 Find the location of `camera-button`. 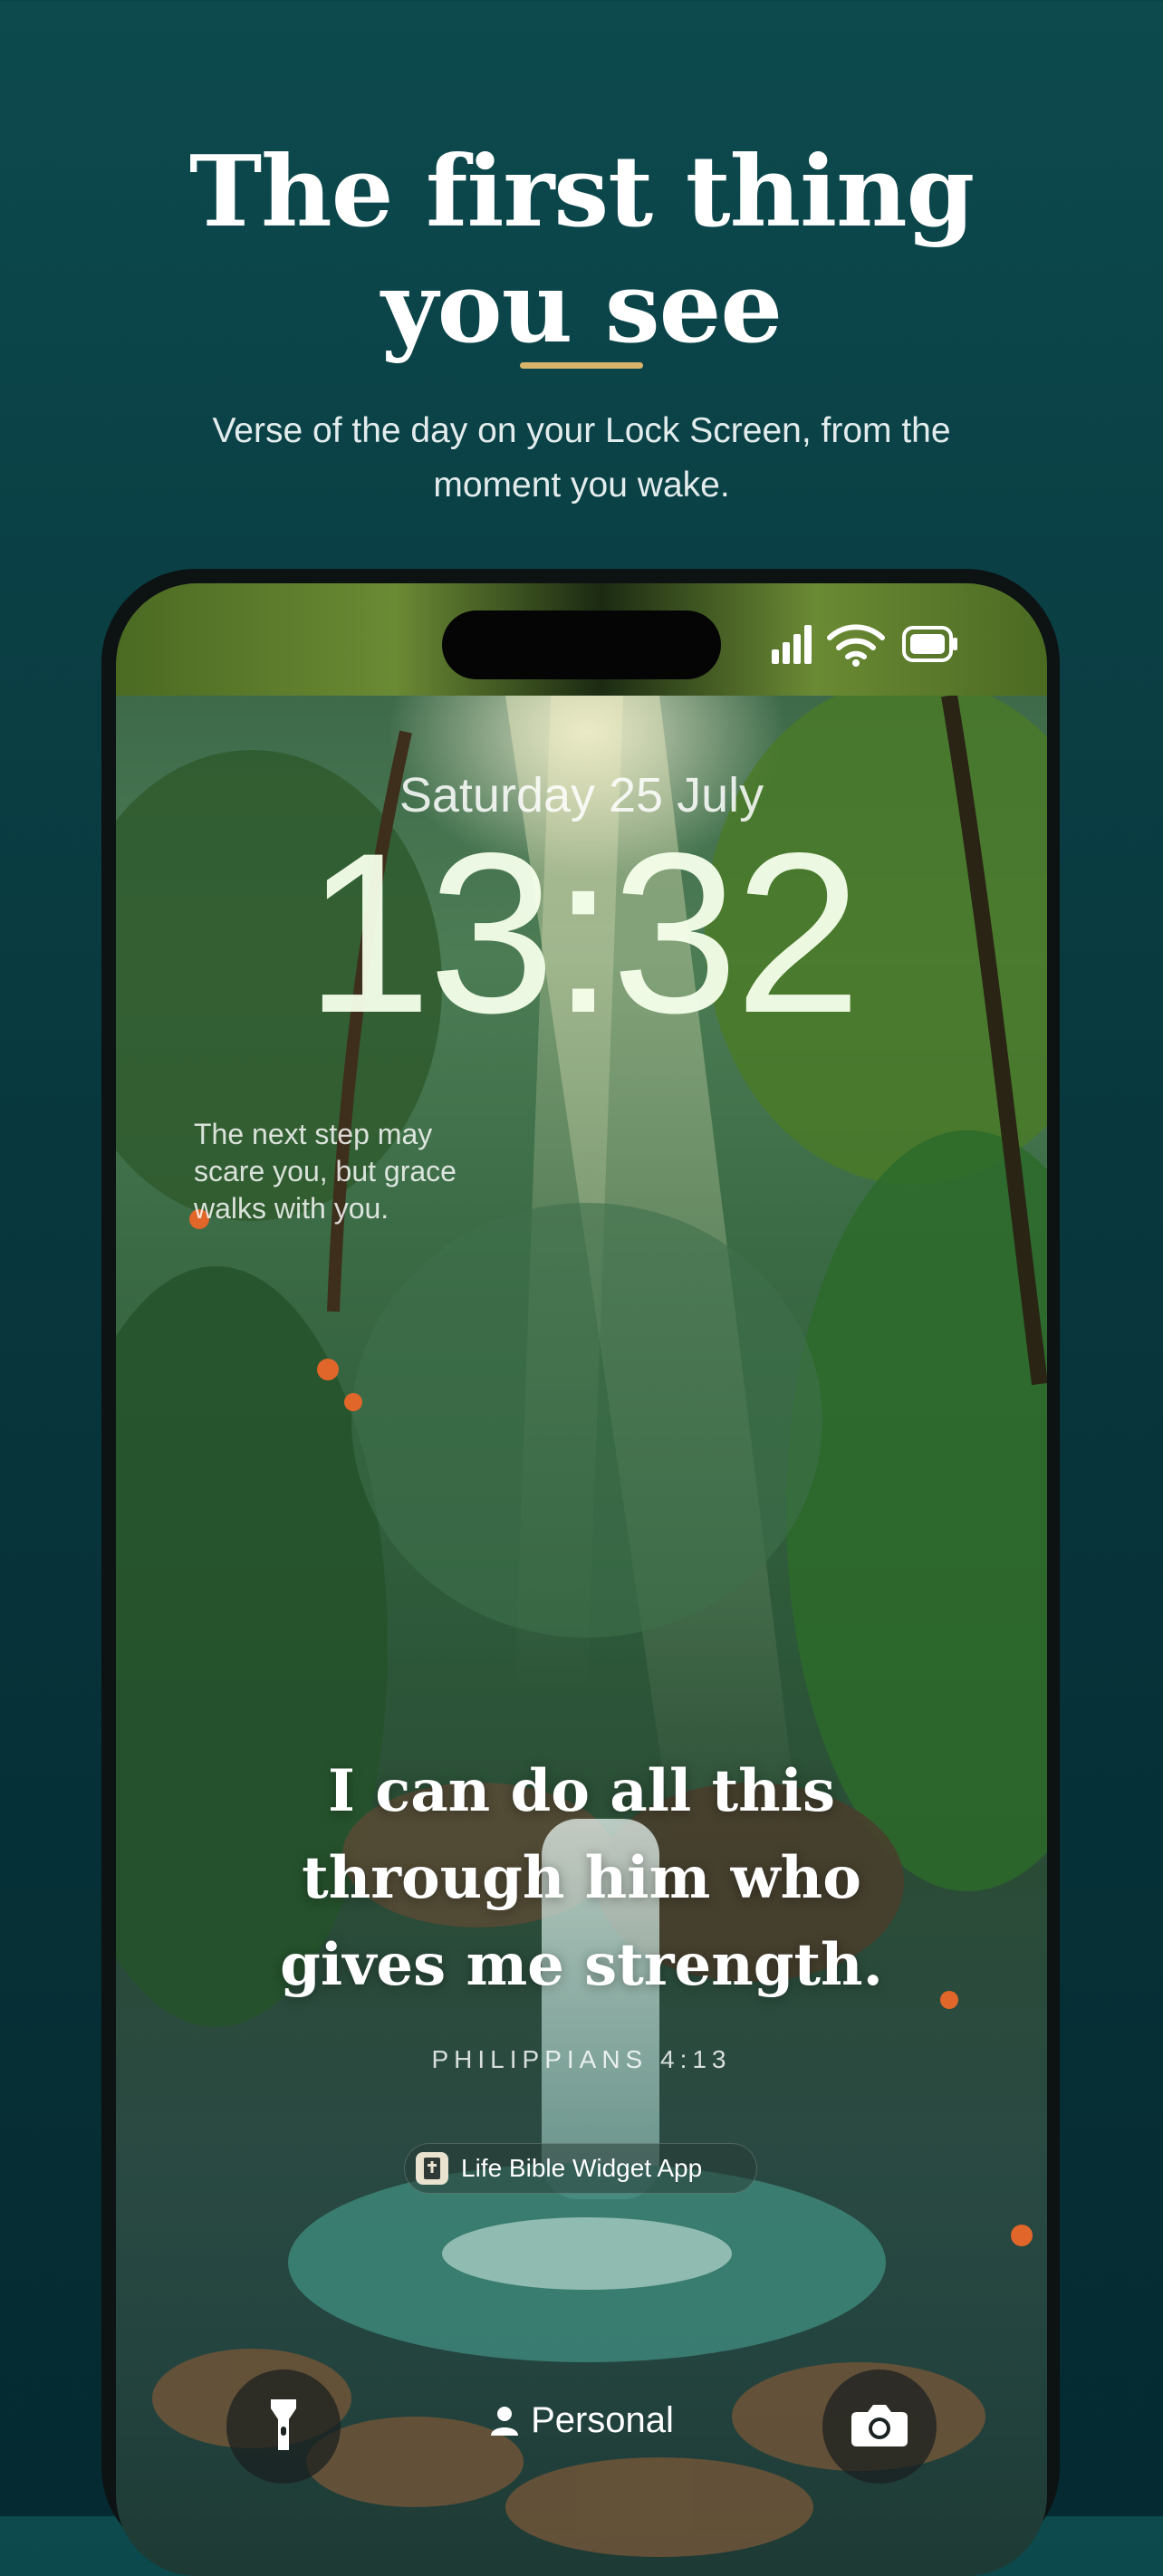

camera-button is located at coordinates (879, 2426).